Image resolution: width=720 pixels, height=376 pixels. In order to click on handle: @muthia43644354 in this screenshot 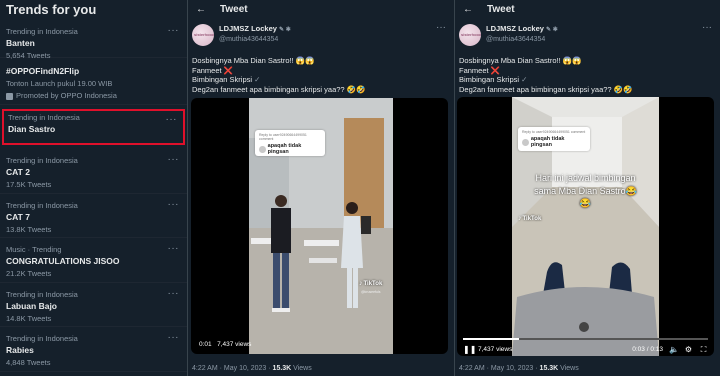, I will do `click(249, 39)`.